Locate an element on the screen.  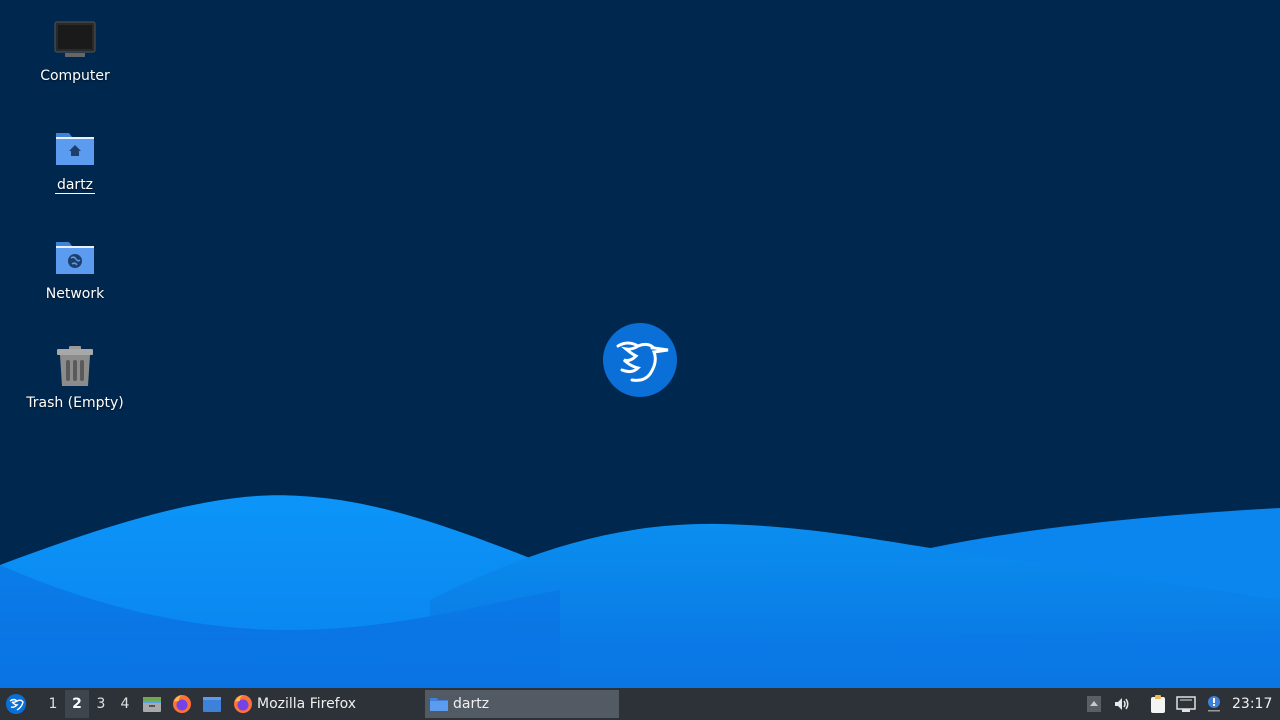
trash-icon is located at coordinates (75, 367).